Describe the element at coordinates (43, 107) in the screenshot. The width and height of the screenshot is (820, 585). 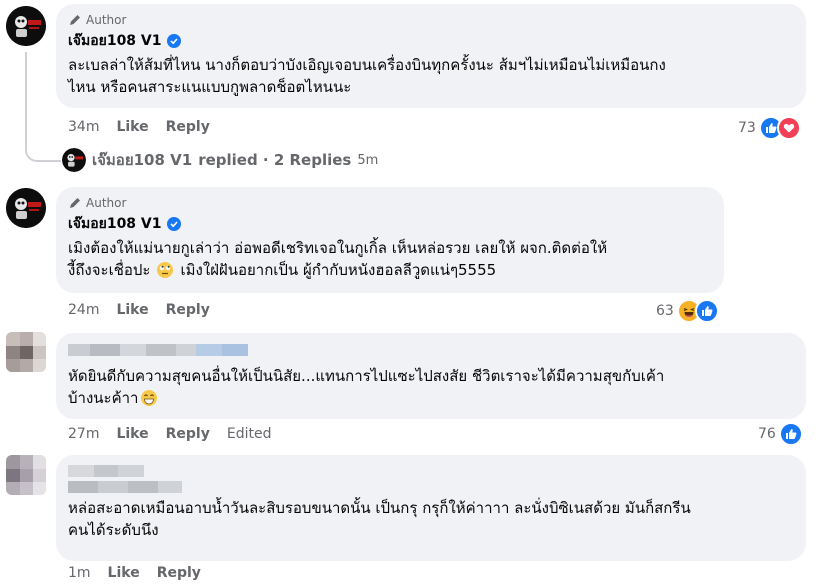
I see `thread-connector` at that location.